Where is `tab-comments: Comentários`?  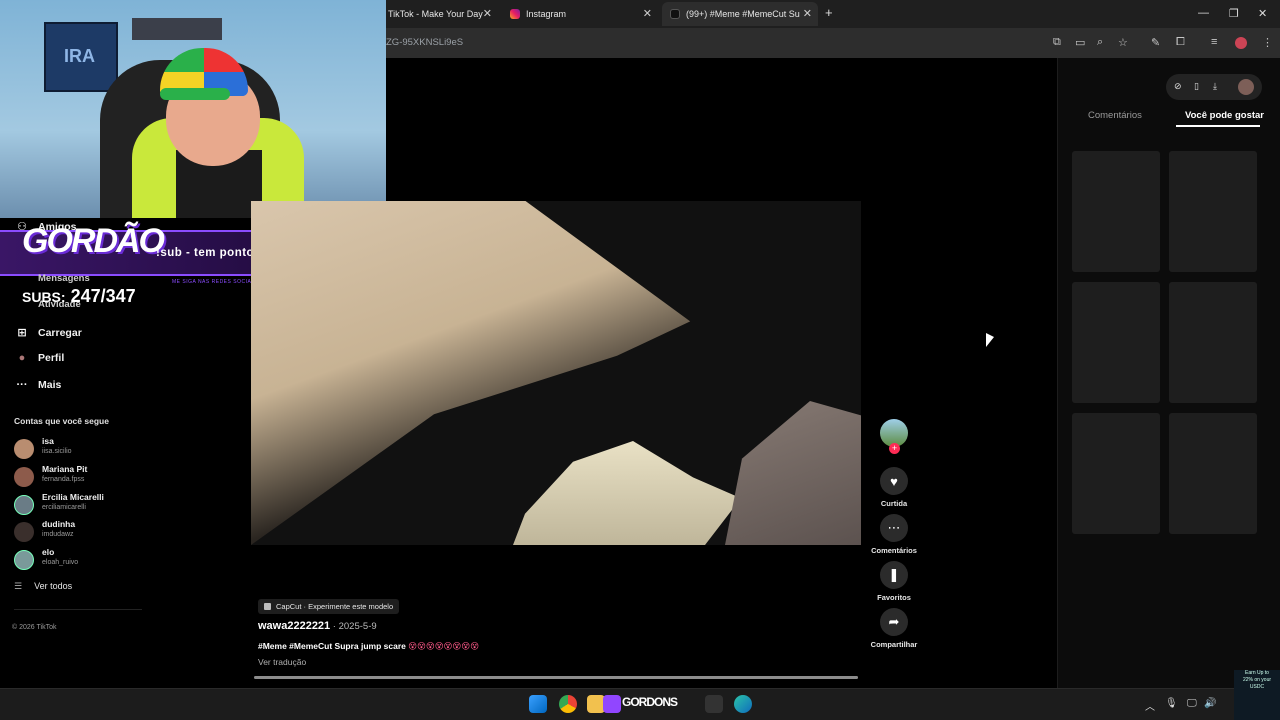 tab-comments: Comentários is located at coordinates (1115, 115).